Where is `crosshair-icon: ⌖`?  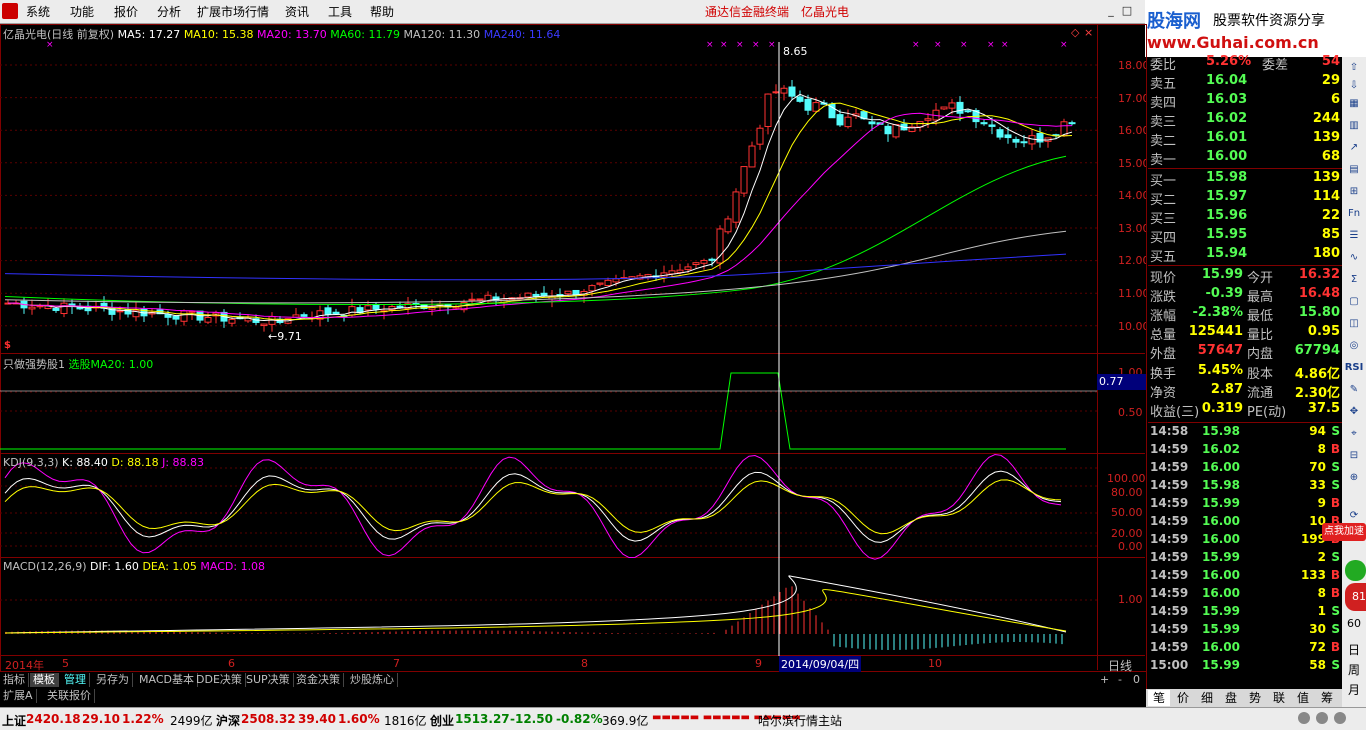
crosshair-icon: ⌖ is located at coordinates (1354, 434).